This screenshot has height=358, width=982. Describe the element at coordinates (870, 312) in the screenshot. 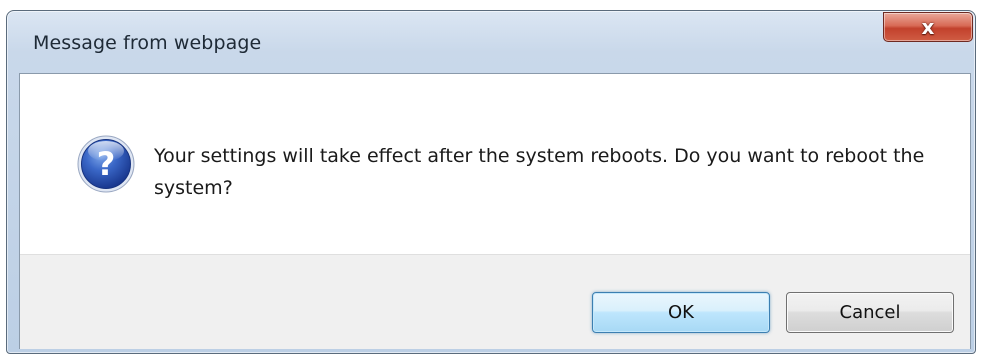

I see `cancel-button: Cancel` at that location.